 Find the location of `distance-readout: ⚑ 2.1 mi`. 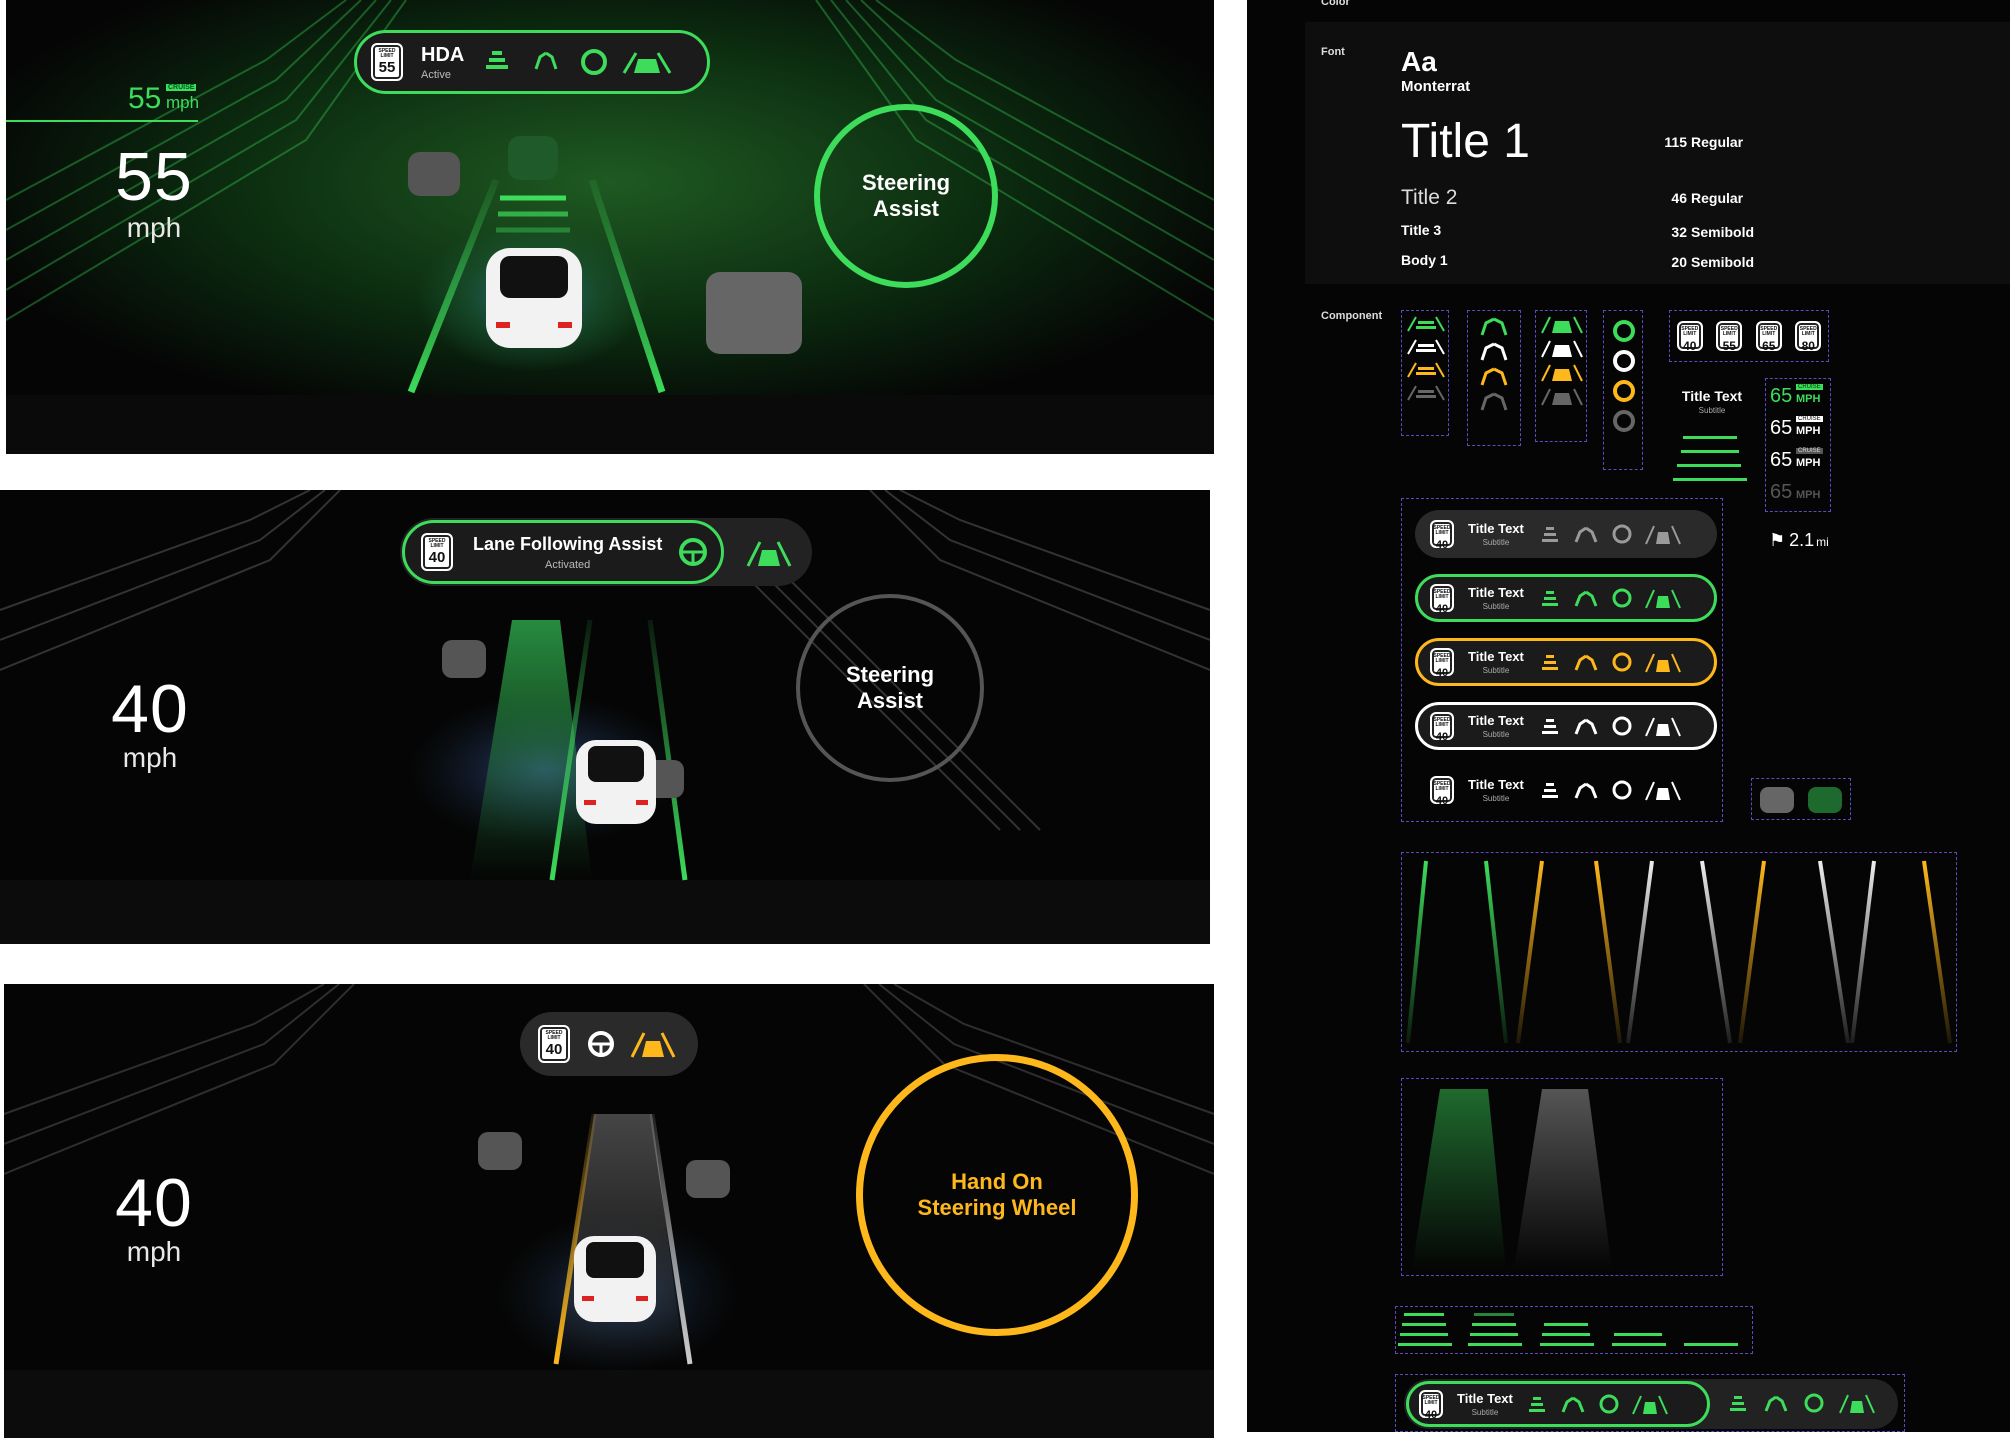

distance-readout: ⚑ 2.1 mi is located at coordinates (1799, 540).